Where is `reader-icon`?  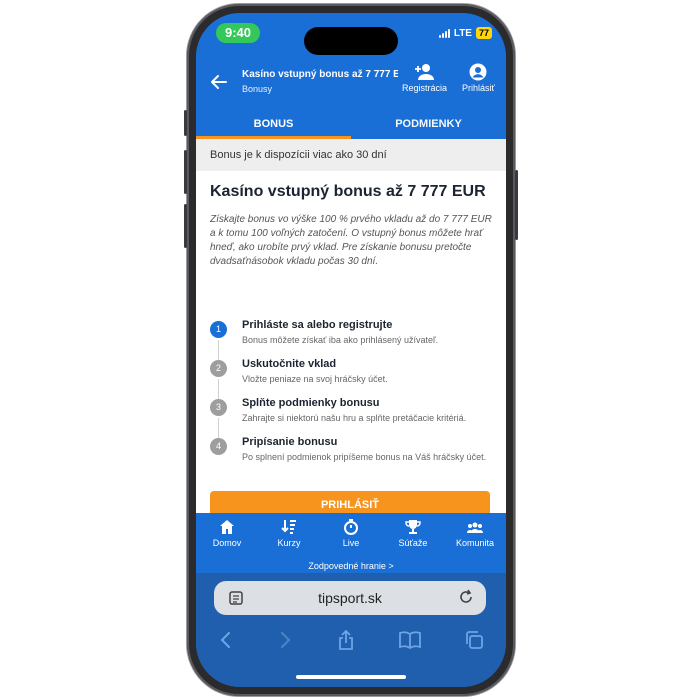
reader-icon is located at coordinates (236, 598).